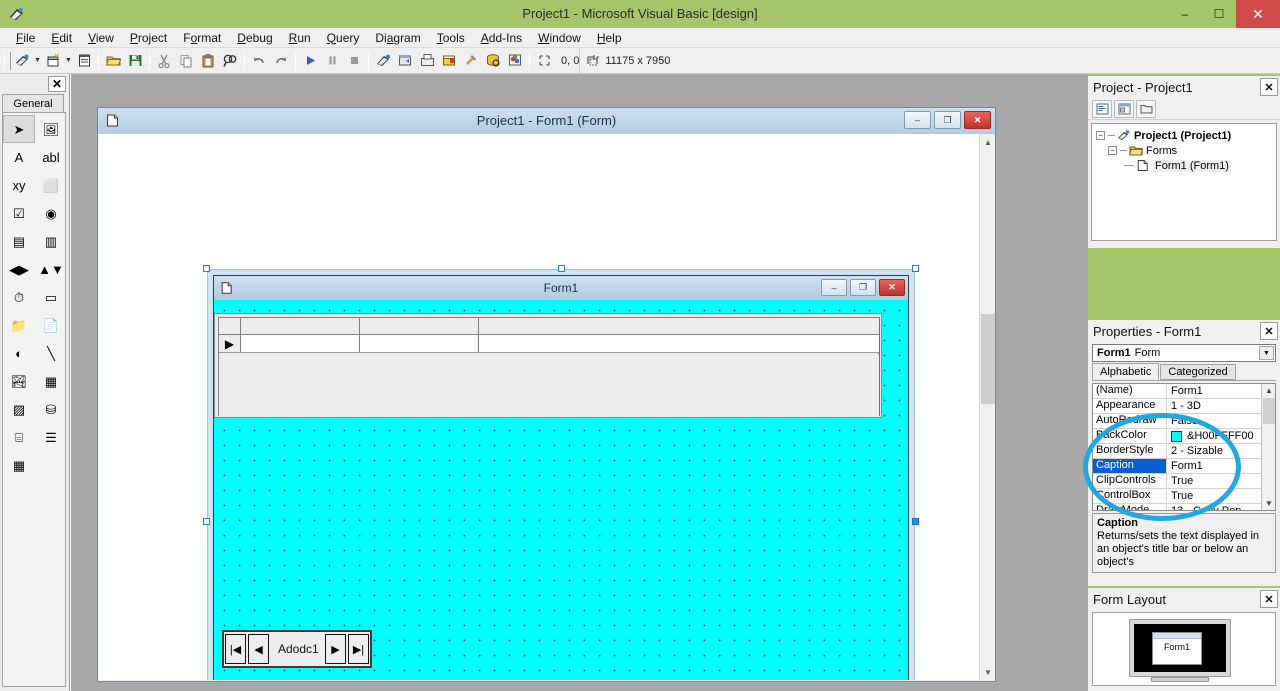 This screenshot has height=691, width=1280. I want to click on menu-item-project: Project, so click(148, 38).